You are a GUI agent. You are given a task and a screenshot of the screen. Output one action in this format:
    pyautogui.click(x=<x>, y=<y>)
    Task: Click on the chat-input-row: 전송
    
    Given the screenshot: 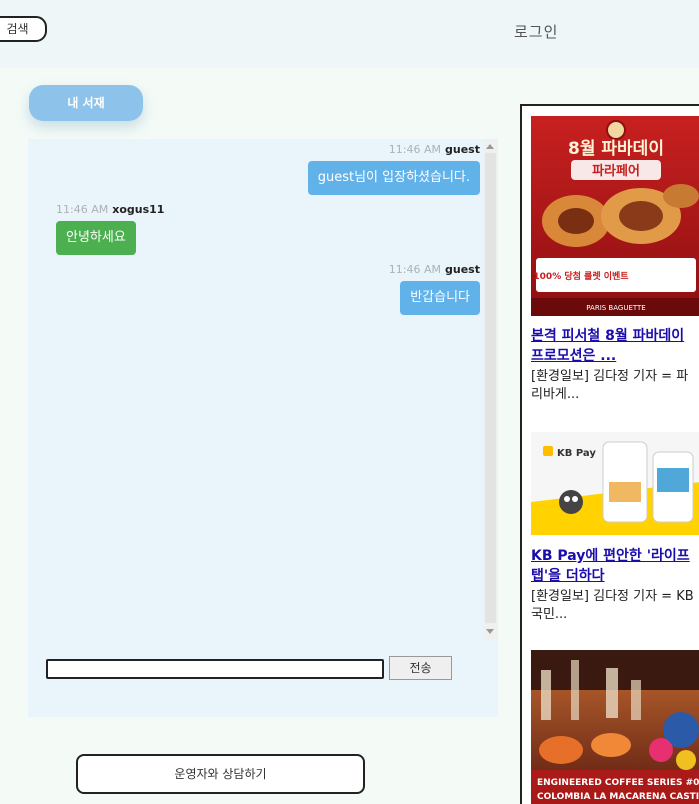 What is the action you would take?
    pyautogui.click(x=263, y=678)
    